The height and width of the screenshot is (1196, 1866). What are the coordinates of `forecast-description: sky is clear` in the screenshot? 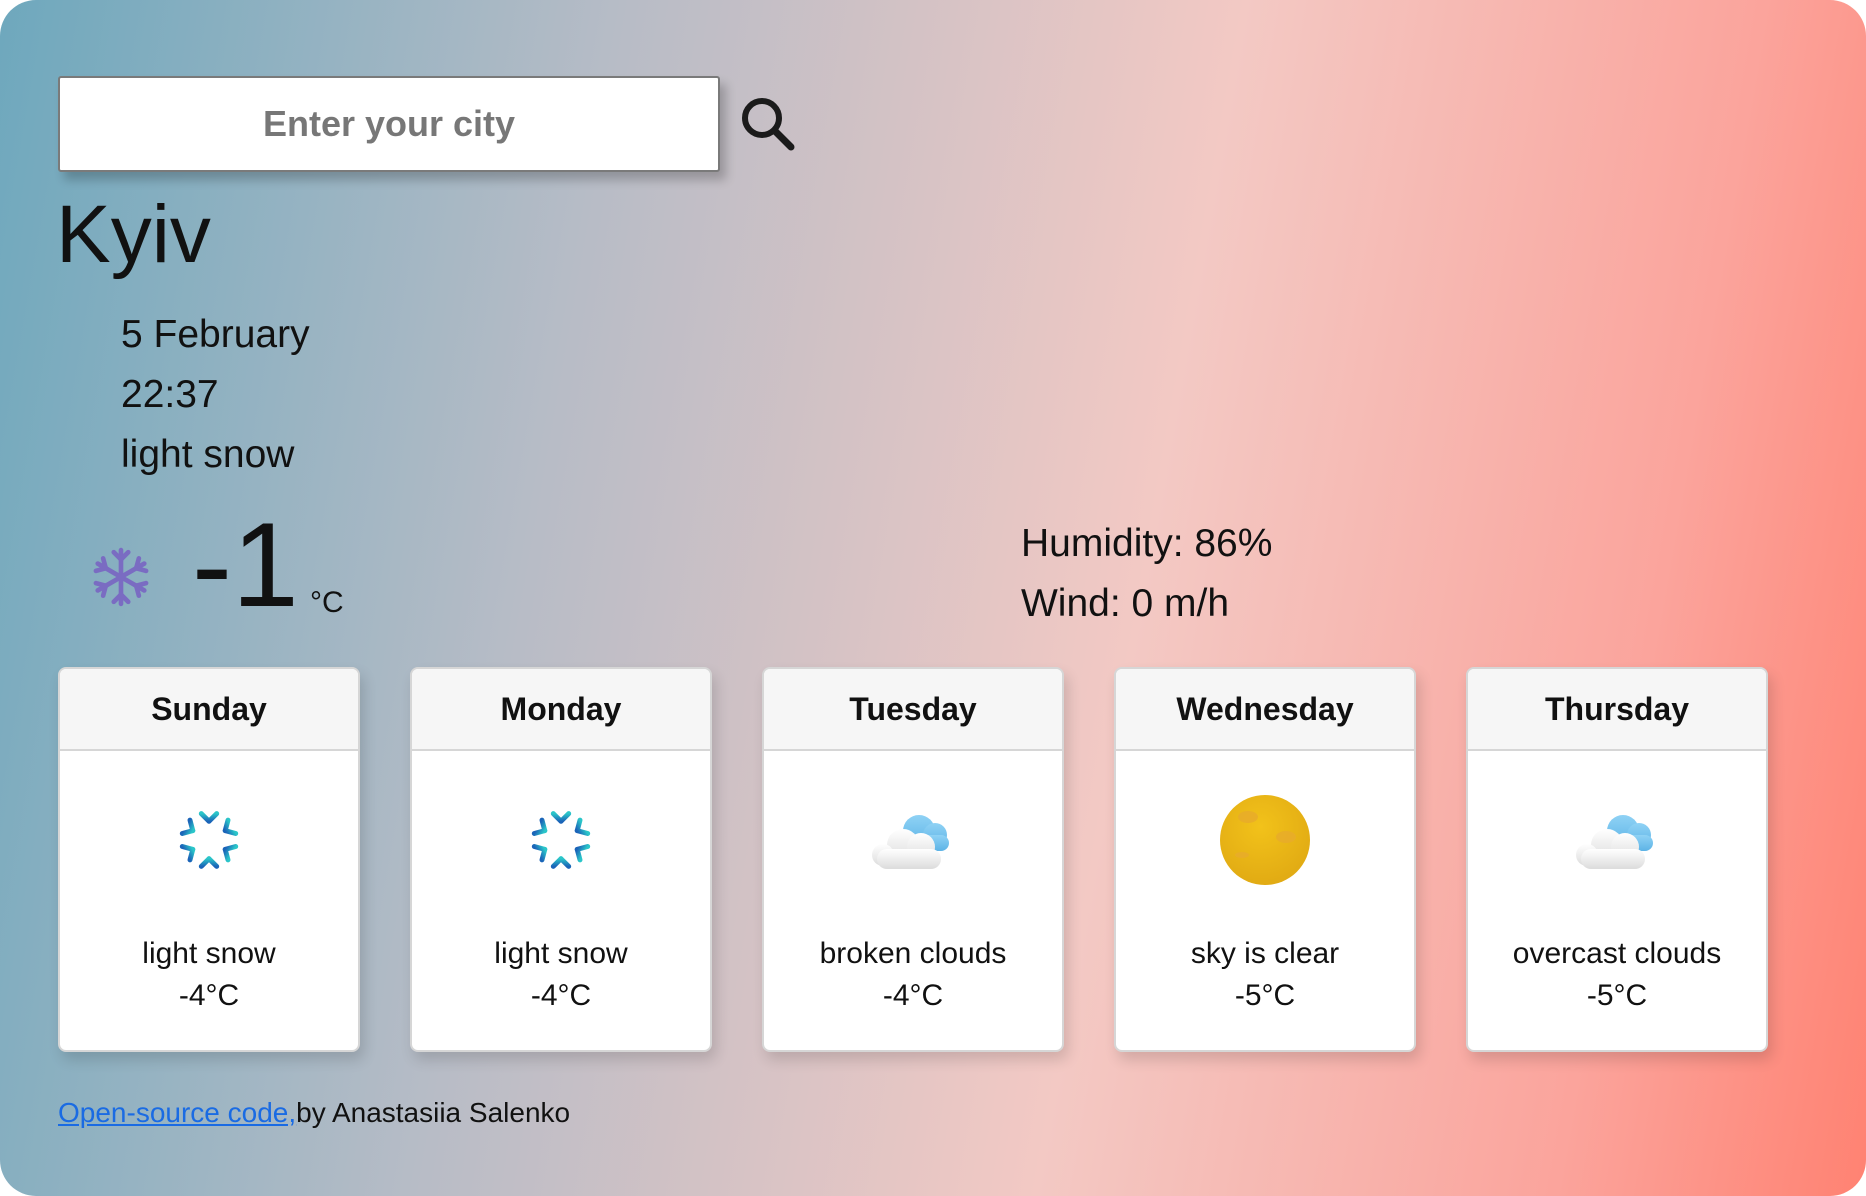 It's located at (1265, 953).